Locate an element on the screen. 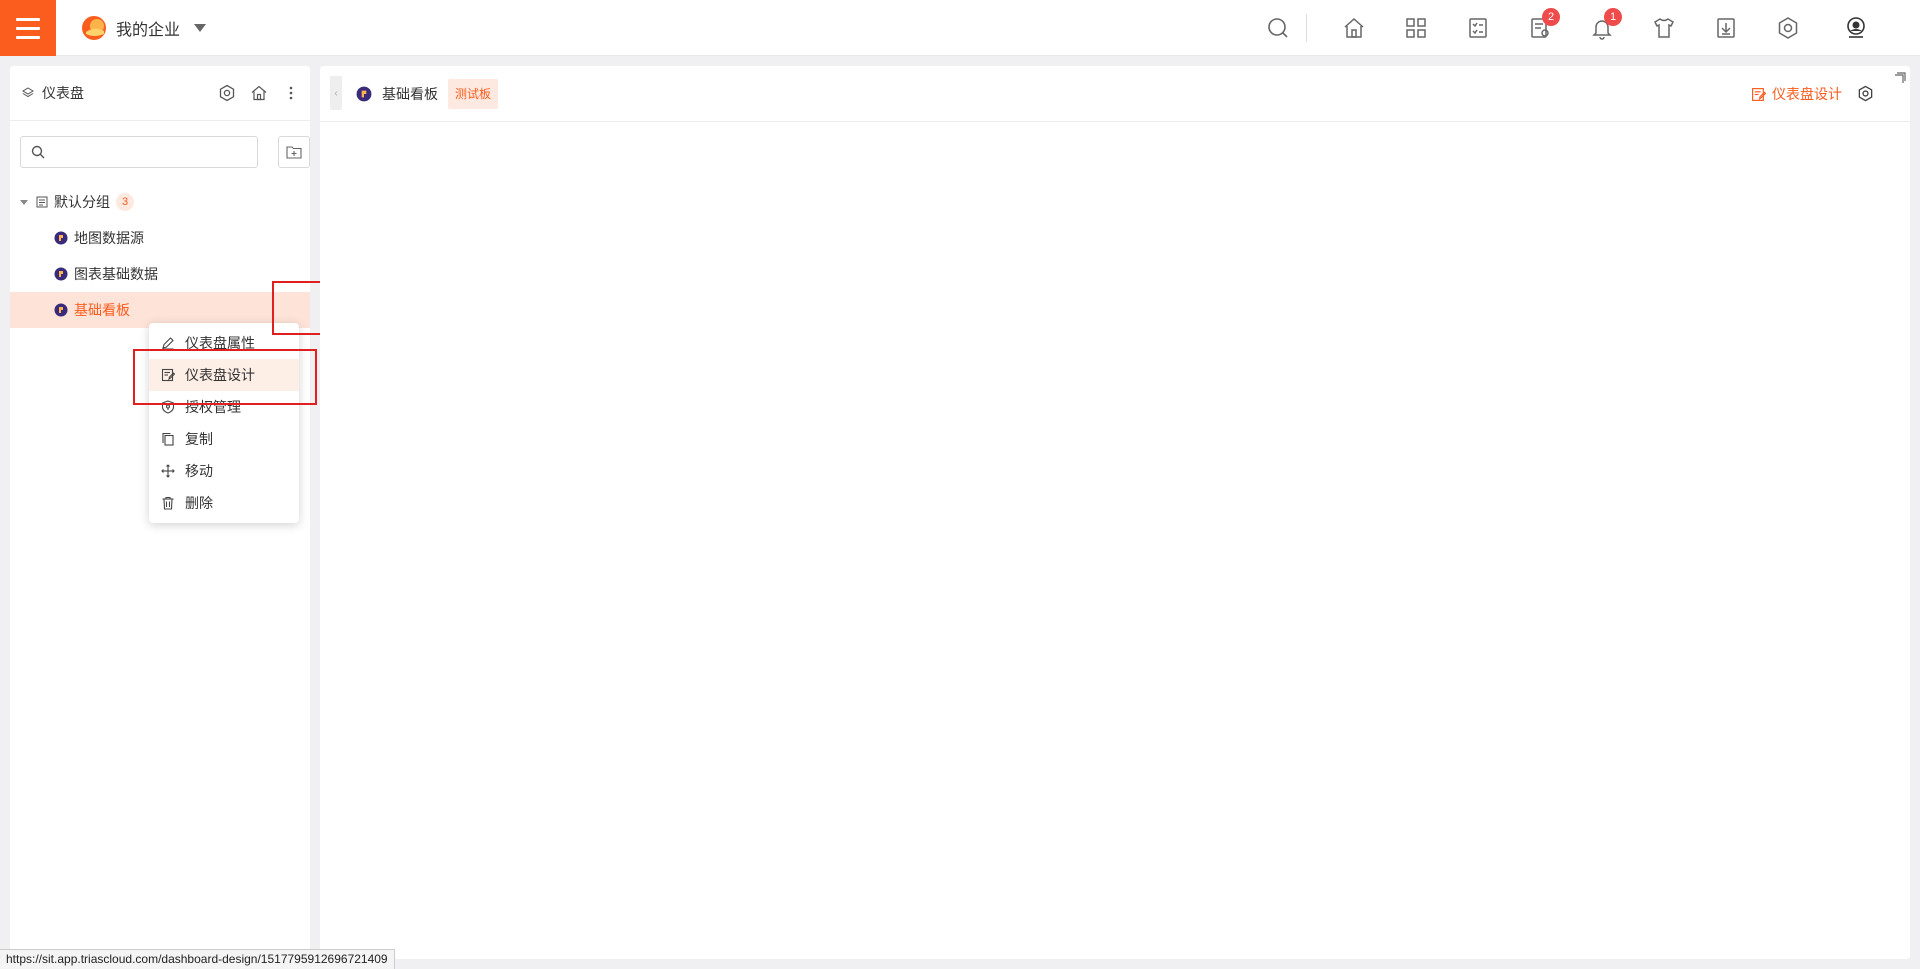 Image resolution: width=1920 pixels, height=969 pixels. collapse-sidebar-button: ‹ is located at coordinates (336, 93).